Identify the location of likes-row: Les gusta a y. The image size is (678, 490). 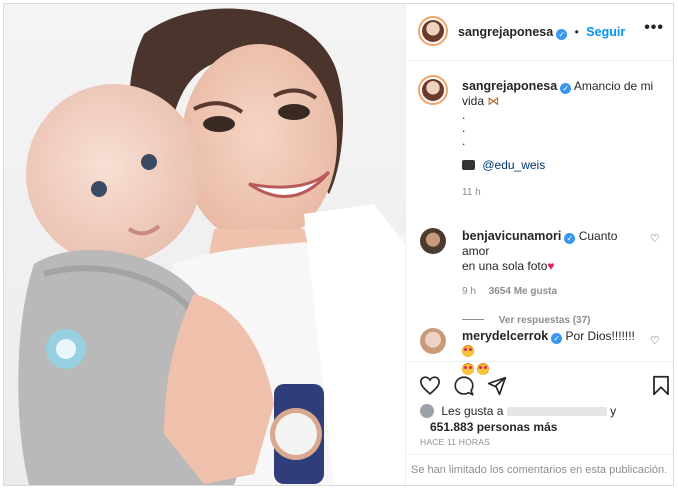
(518, 411).